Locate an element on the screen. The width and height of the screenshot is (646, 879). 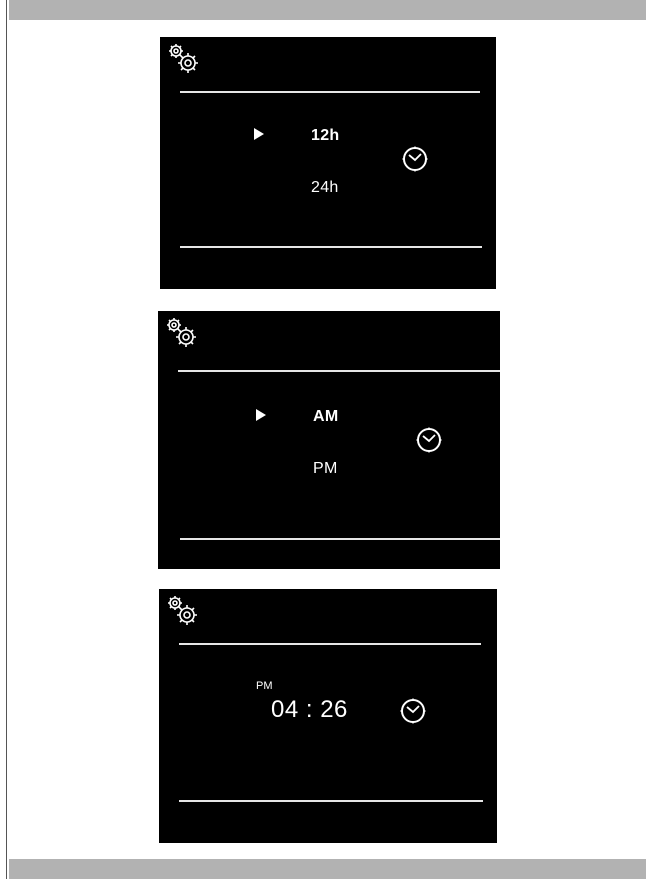
page-bottom-bar is located at coordinates (327, 869).